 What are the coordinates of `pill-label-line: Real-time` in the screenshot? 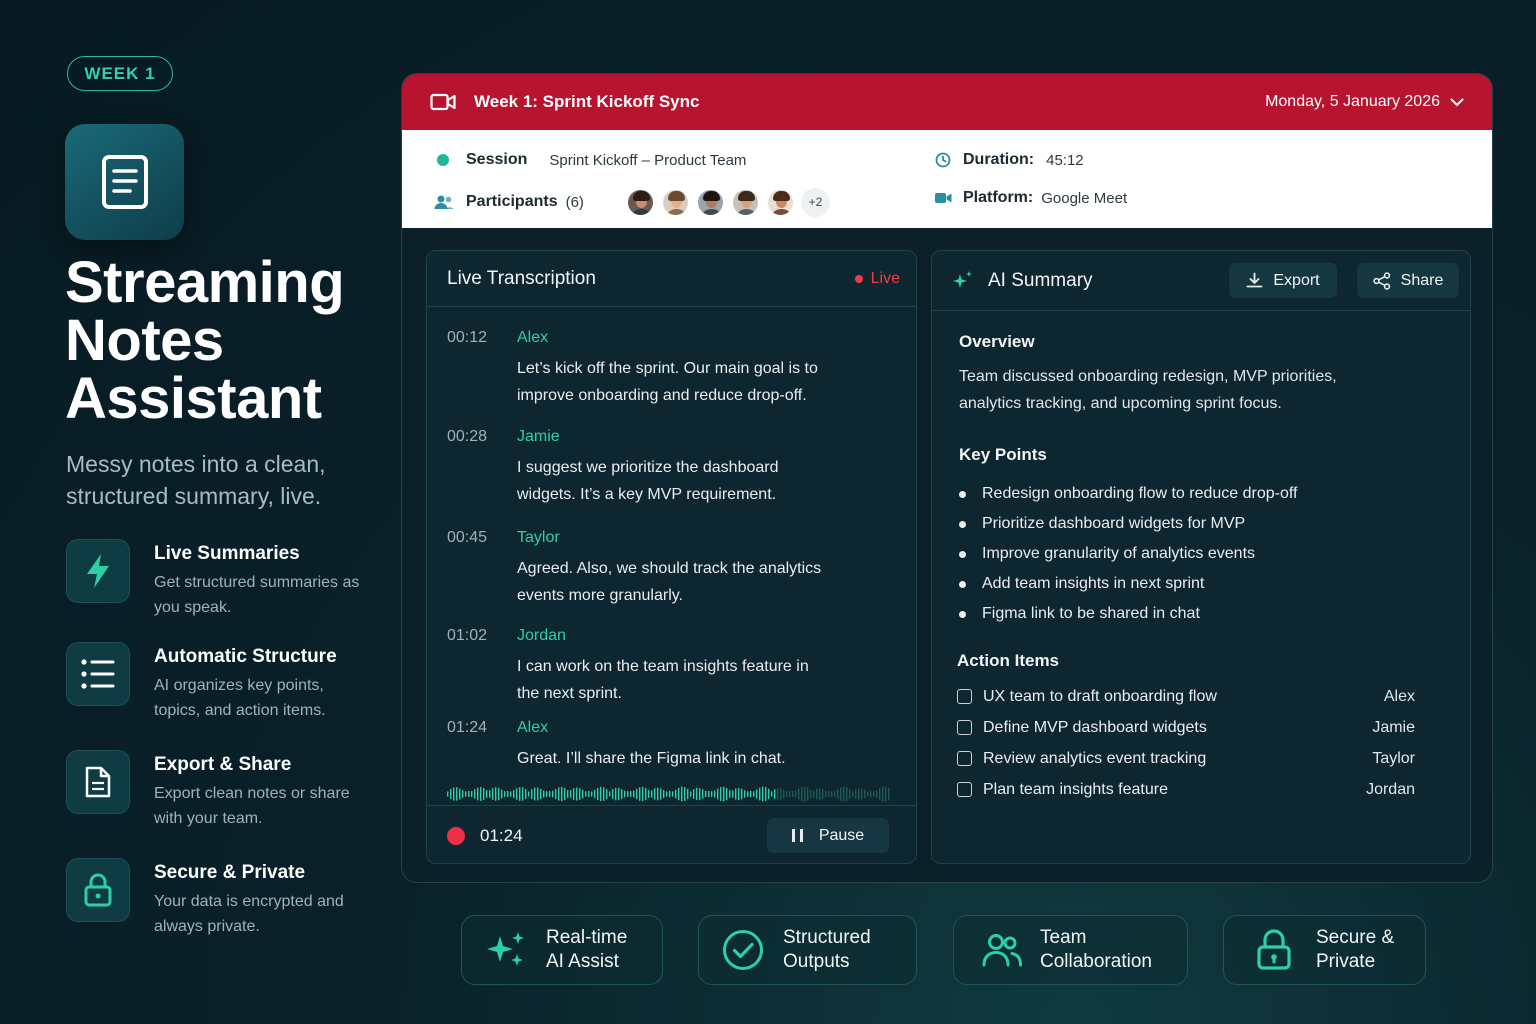 It's located at (587, 937).